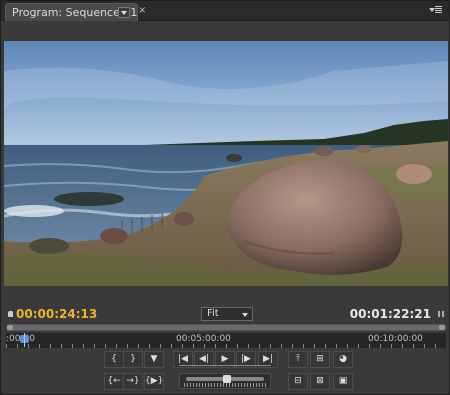  Describe the element at coordinates (343, 381) in the screenshot. I see `export-frame-button: ▣` at that location.